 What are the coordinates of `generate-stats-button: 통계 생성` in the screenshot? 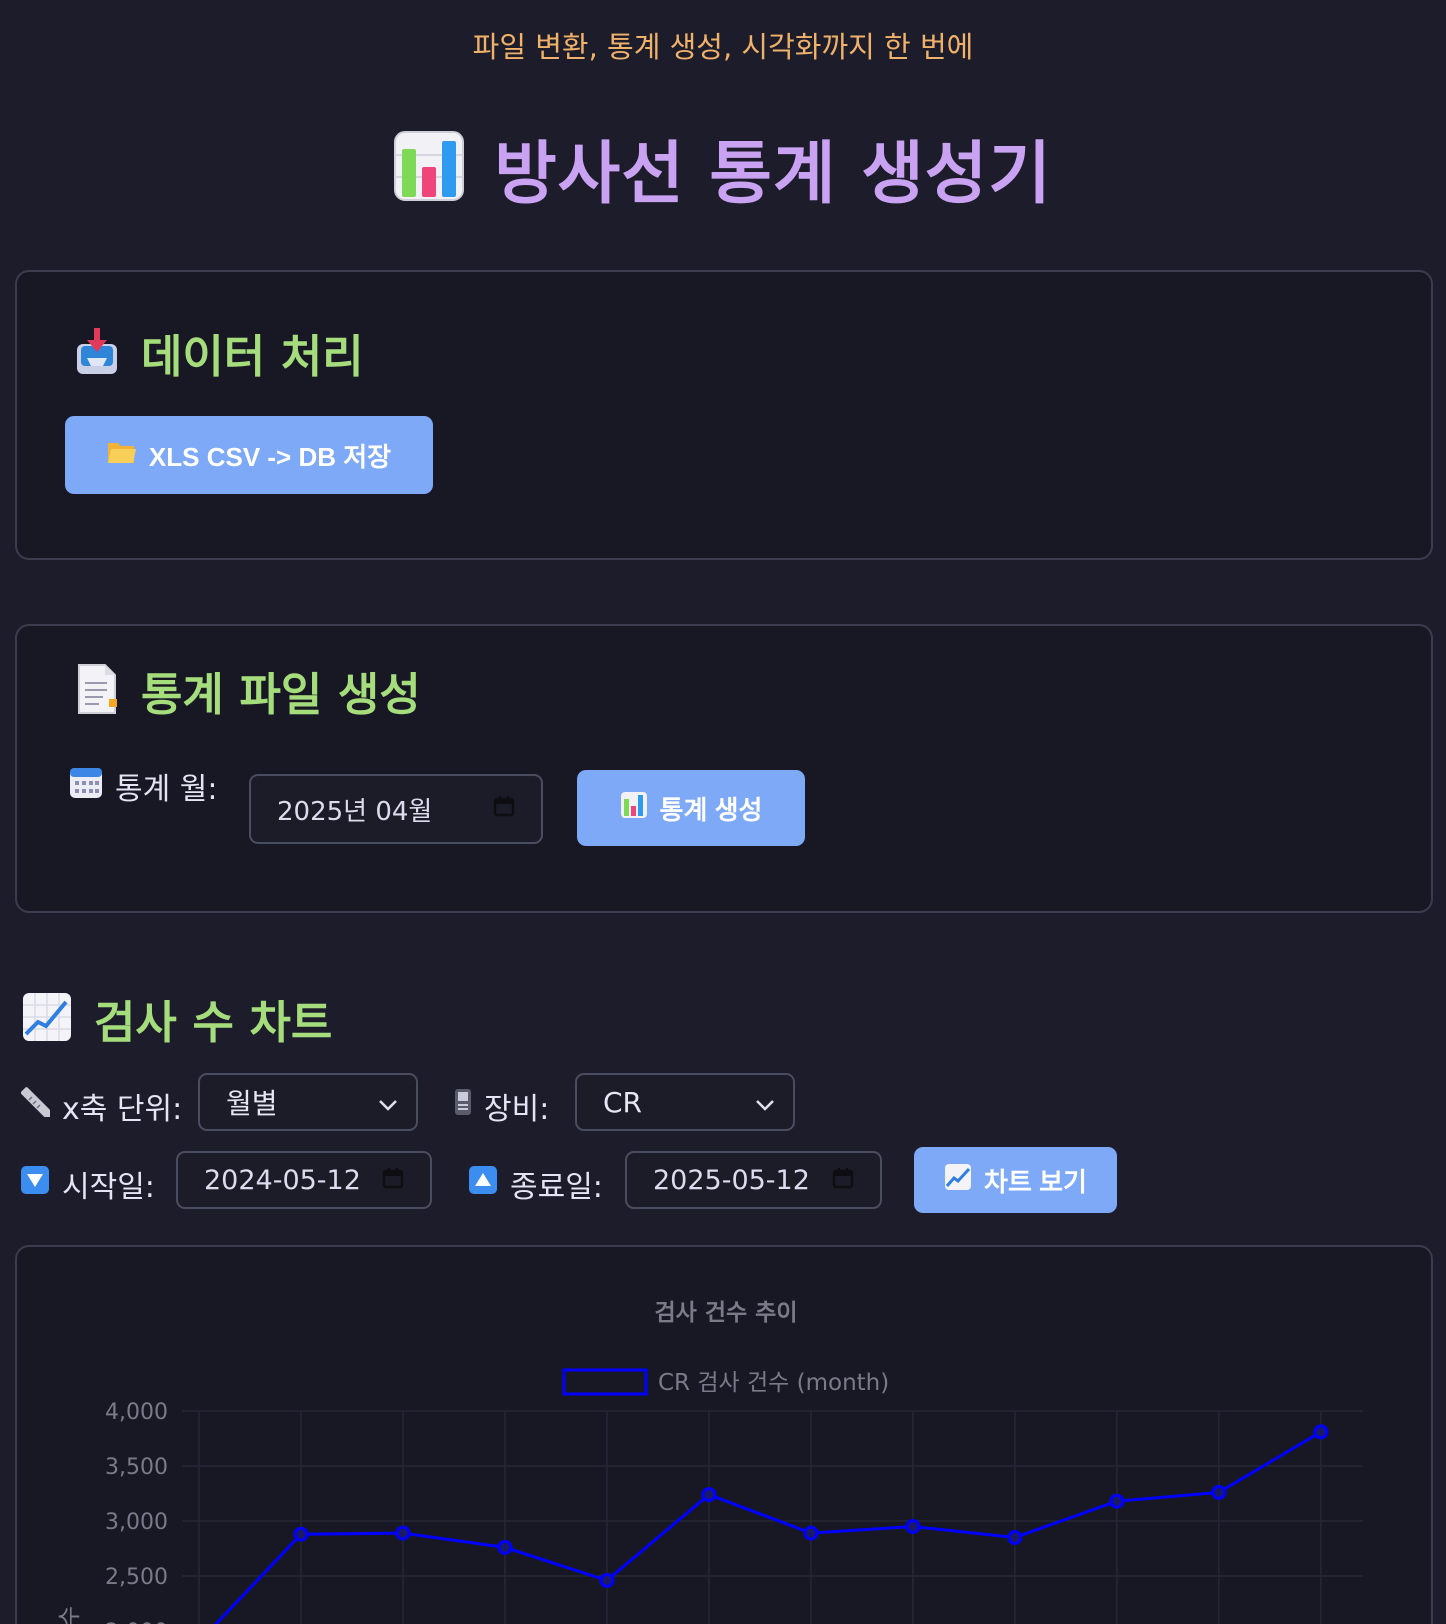 It's located at (691, 808).